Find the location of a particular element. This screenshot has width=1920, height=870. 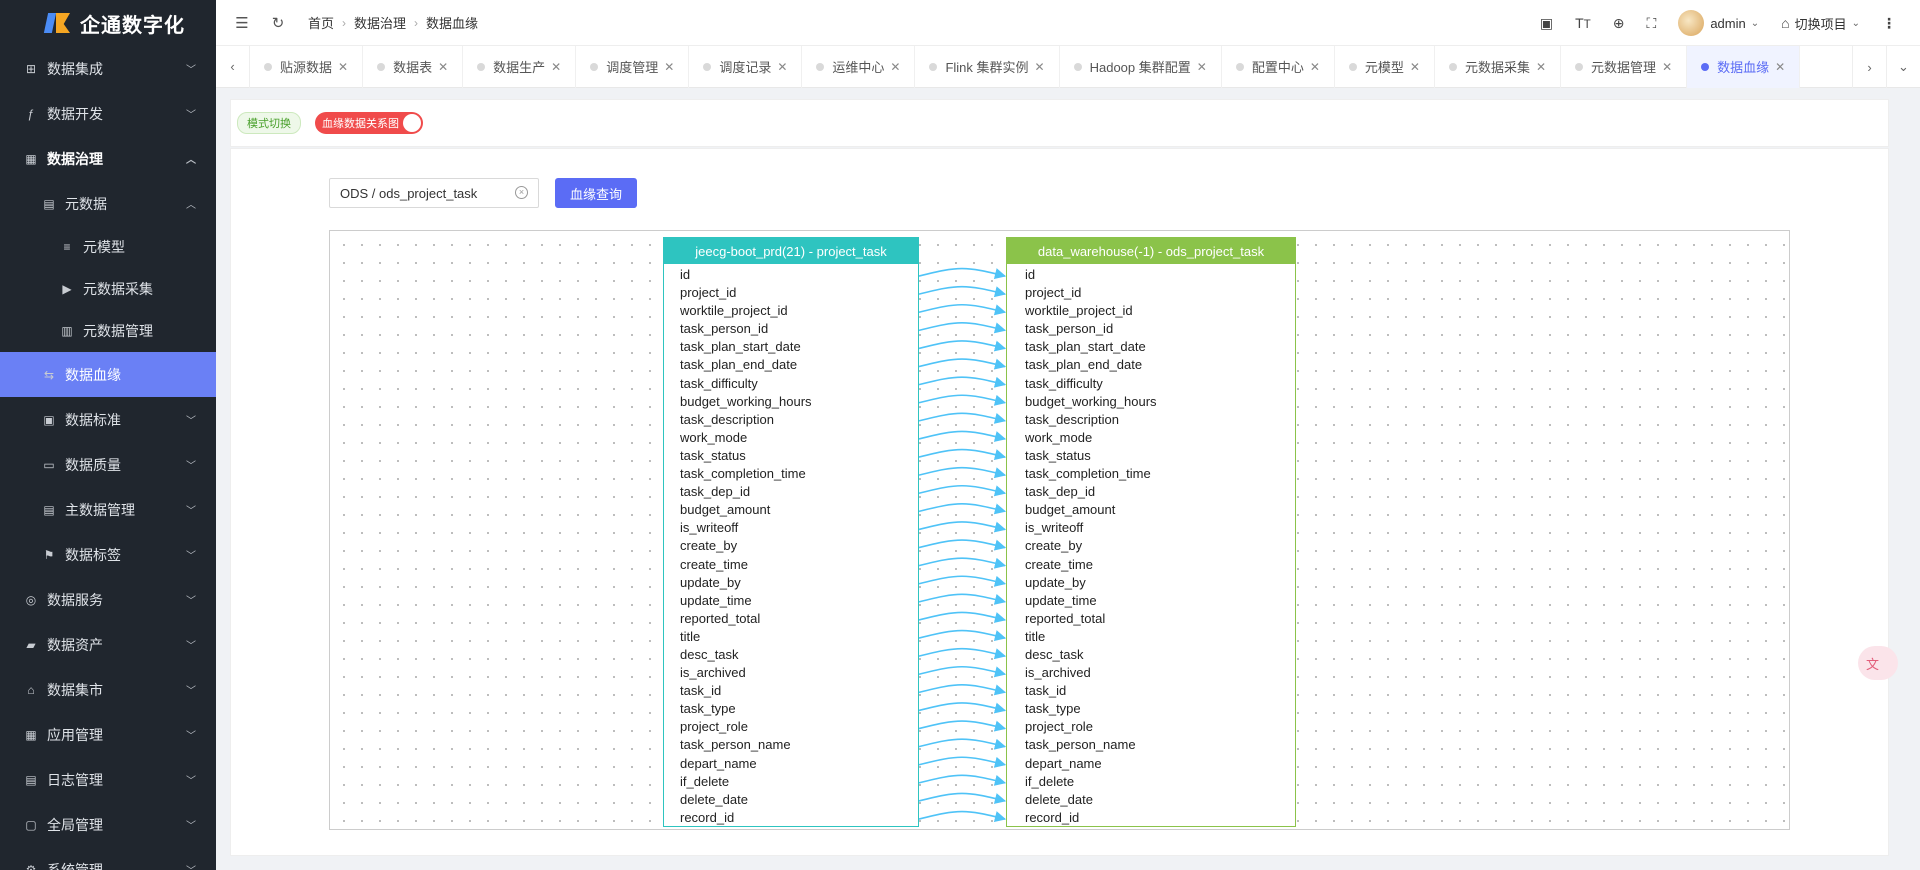

image-search-icon: ▣ is located at coordinates (1546, 23).